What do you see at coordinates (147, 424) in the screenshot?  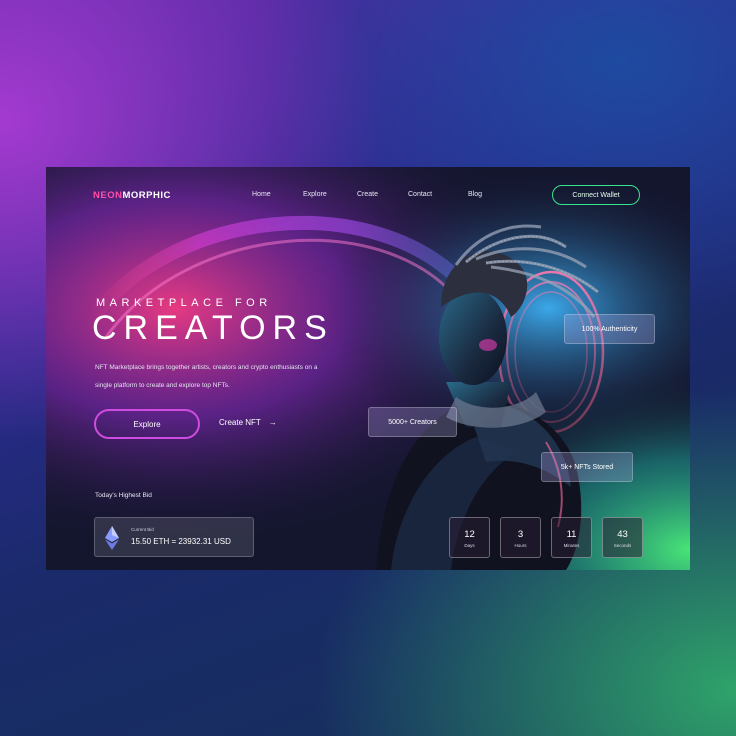 I see `explore-button: Explore` at bounding box center [147, 424].